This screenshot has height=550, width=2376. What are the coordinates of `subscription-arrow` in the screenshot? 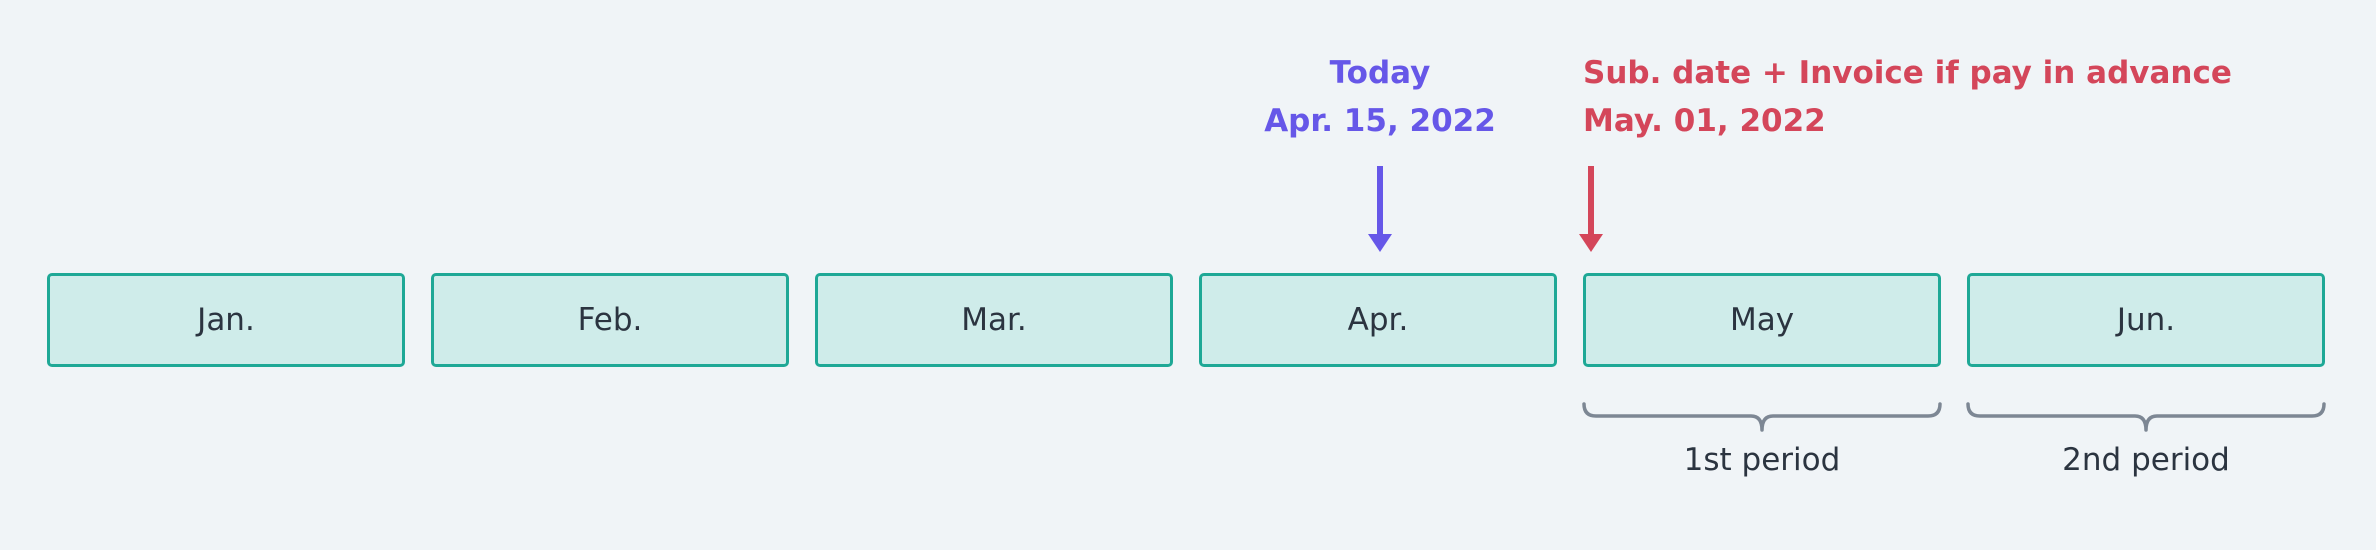 It's located at (1591, 209).